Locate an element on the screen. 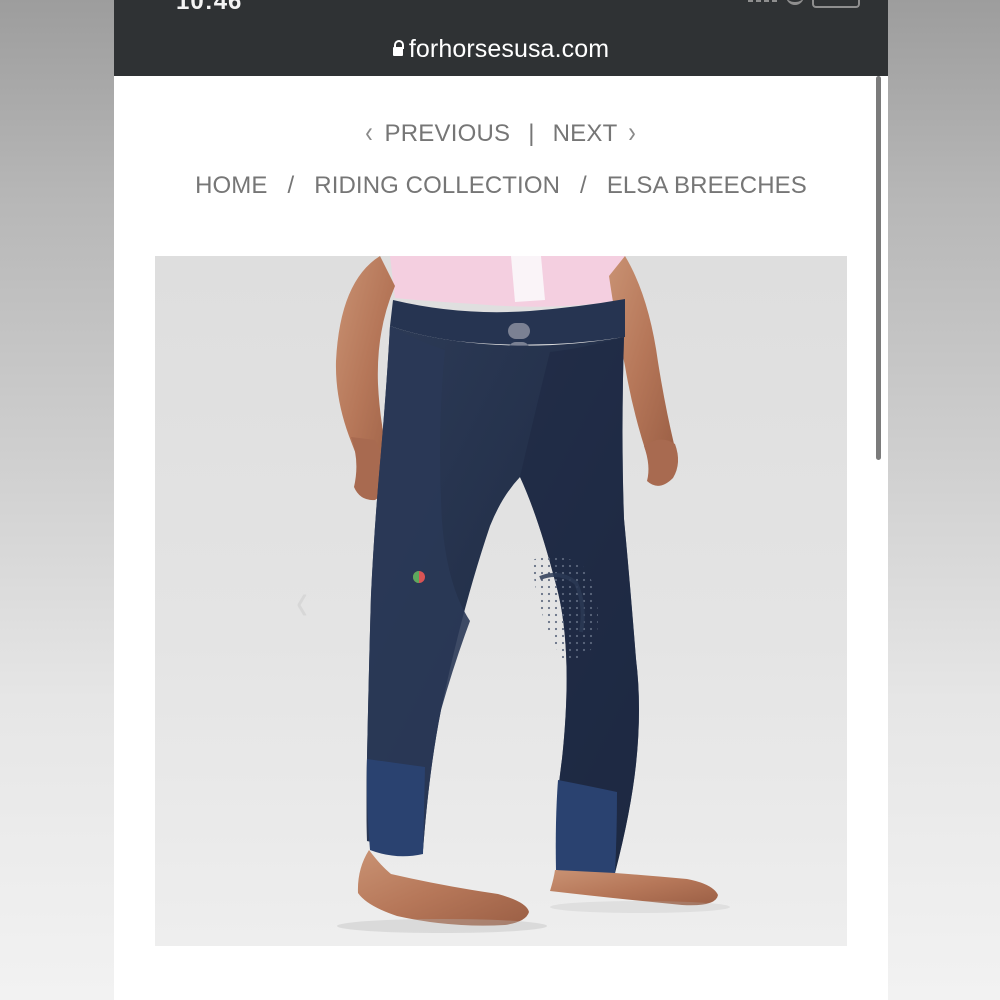 The height and width of the screenshot is (1000, 1000). right-screen-backdrop is located at coordinates (943, 500).